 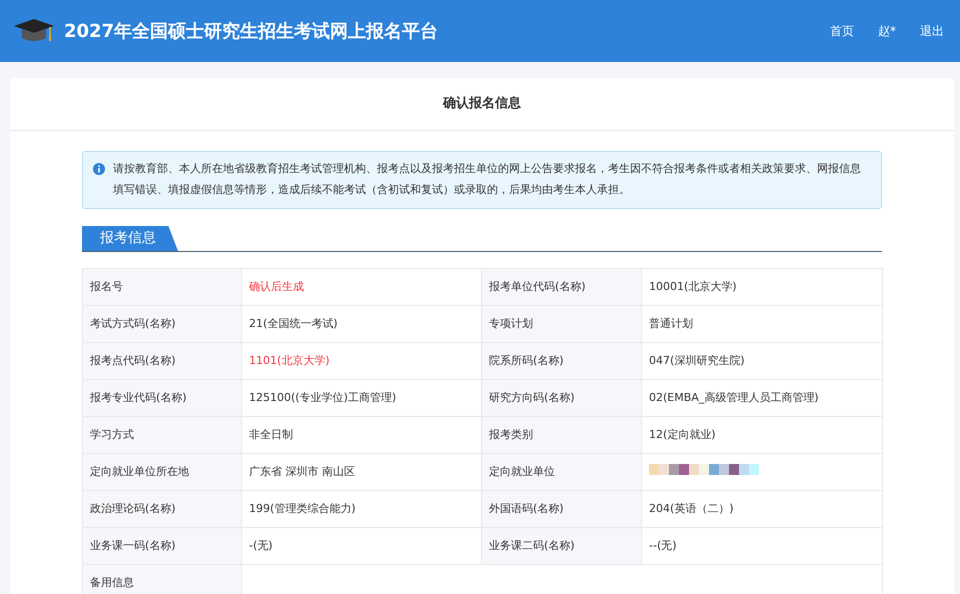 I want to click on site-title: 2027年全国硕士研究生招生考试网上报名平台, so click(x=251, y=32).